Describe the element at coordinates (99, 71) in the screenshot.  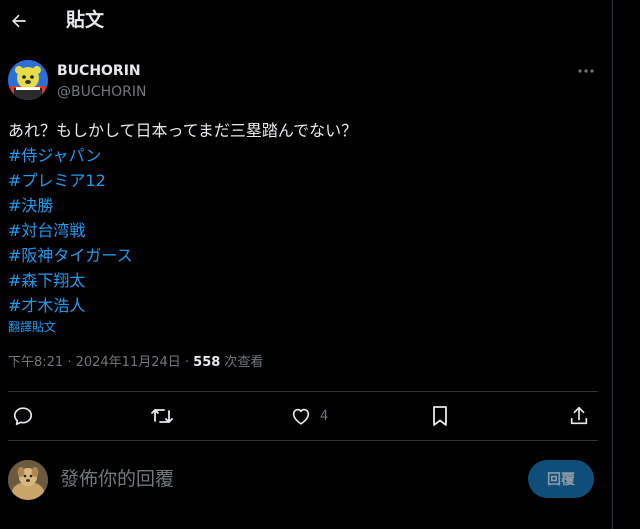
I see `author-name: BUCHORIN` at that location.